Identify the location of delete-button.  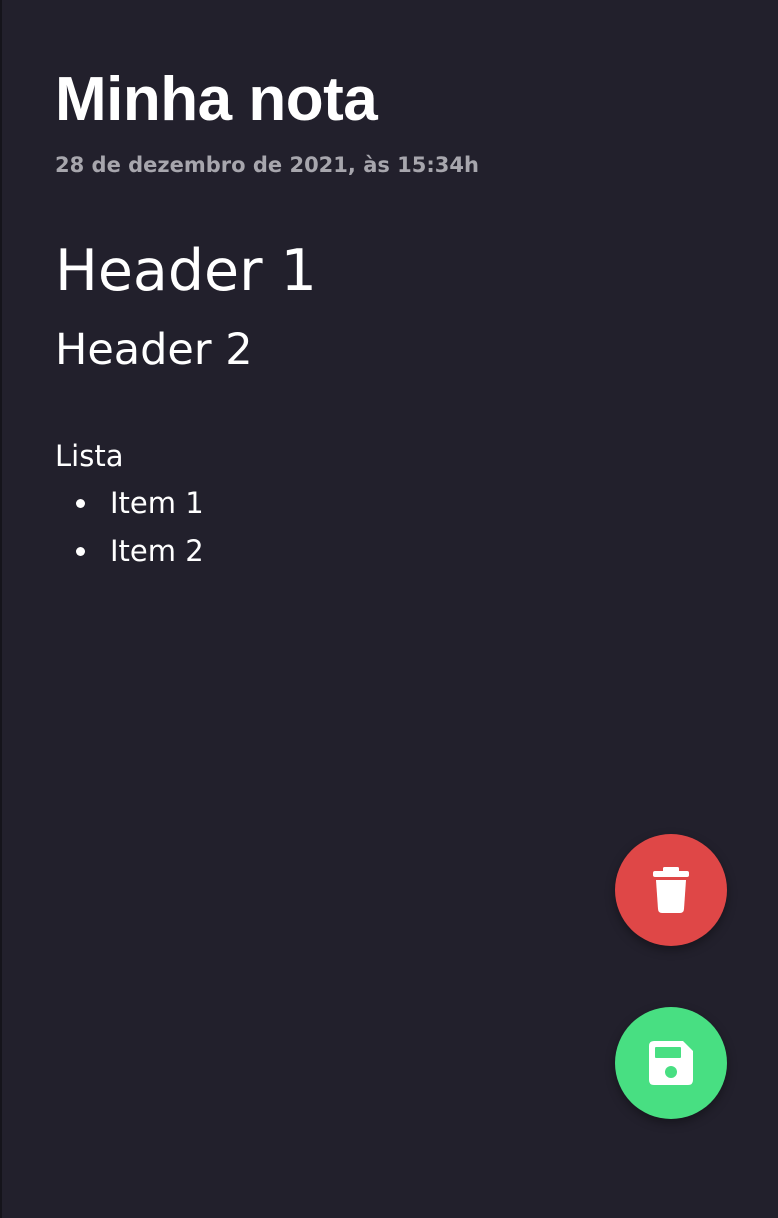
(671, 890).